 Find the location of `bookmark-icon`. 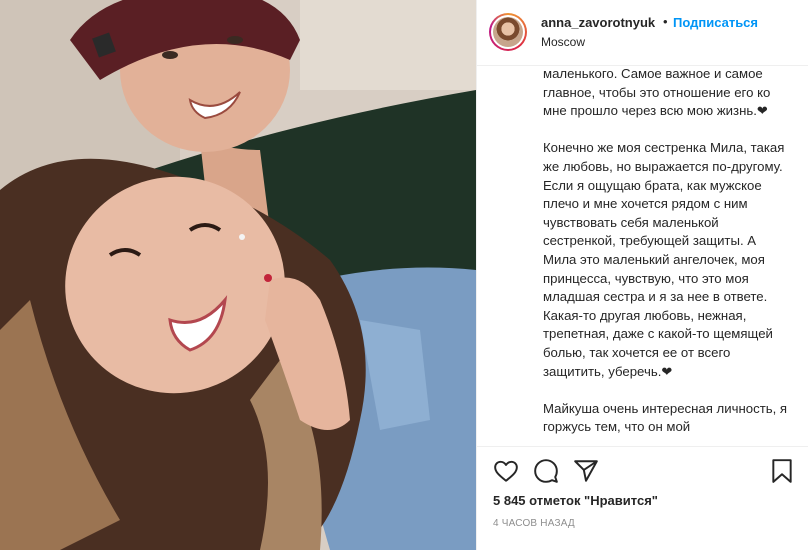

bookmark-icon is located at coordinates (782, 471).